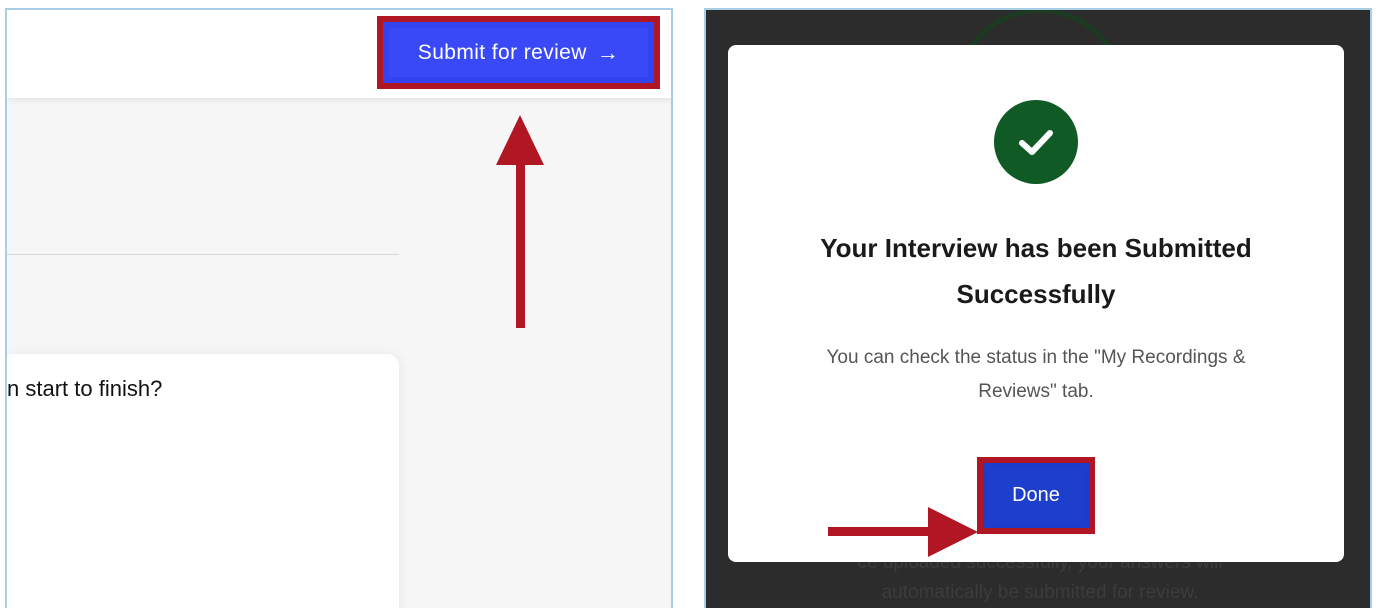  Describe the element at coordinates (502, 52) in the screenshot. I see `submit-button-label: Submit for review` at that location.